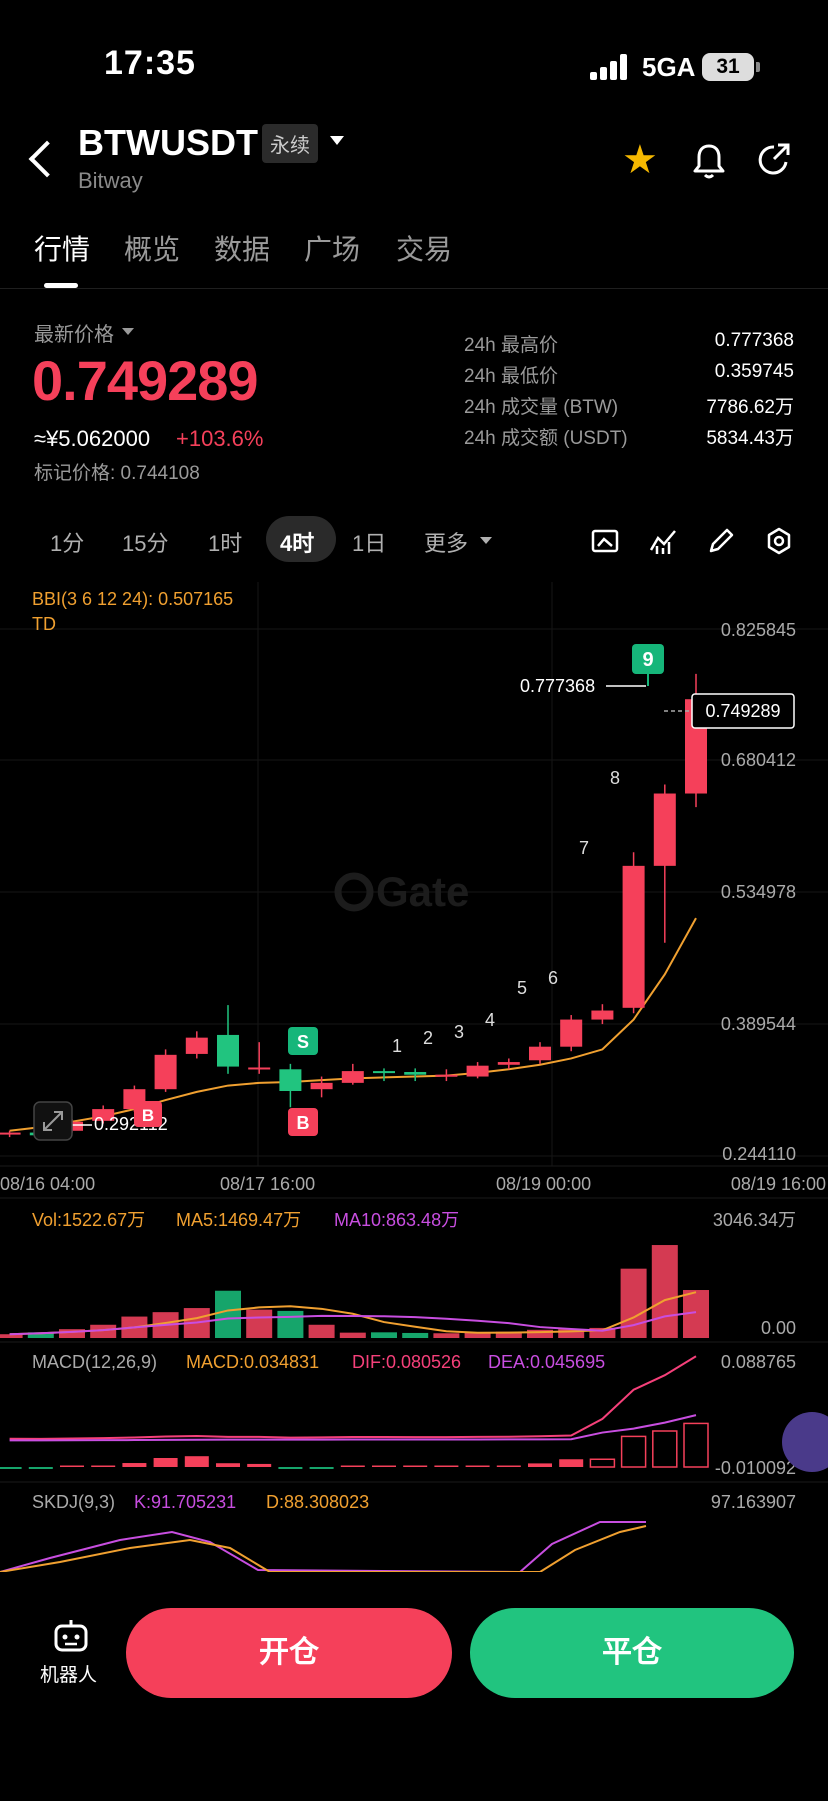 This screenshot has width=828, height=1801. What do you see at coordinates (238, 1220) in the screenshot?
I see `ma5-label: MA5:1469.47万` at bounding box center [238, 1220].